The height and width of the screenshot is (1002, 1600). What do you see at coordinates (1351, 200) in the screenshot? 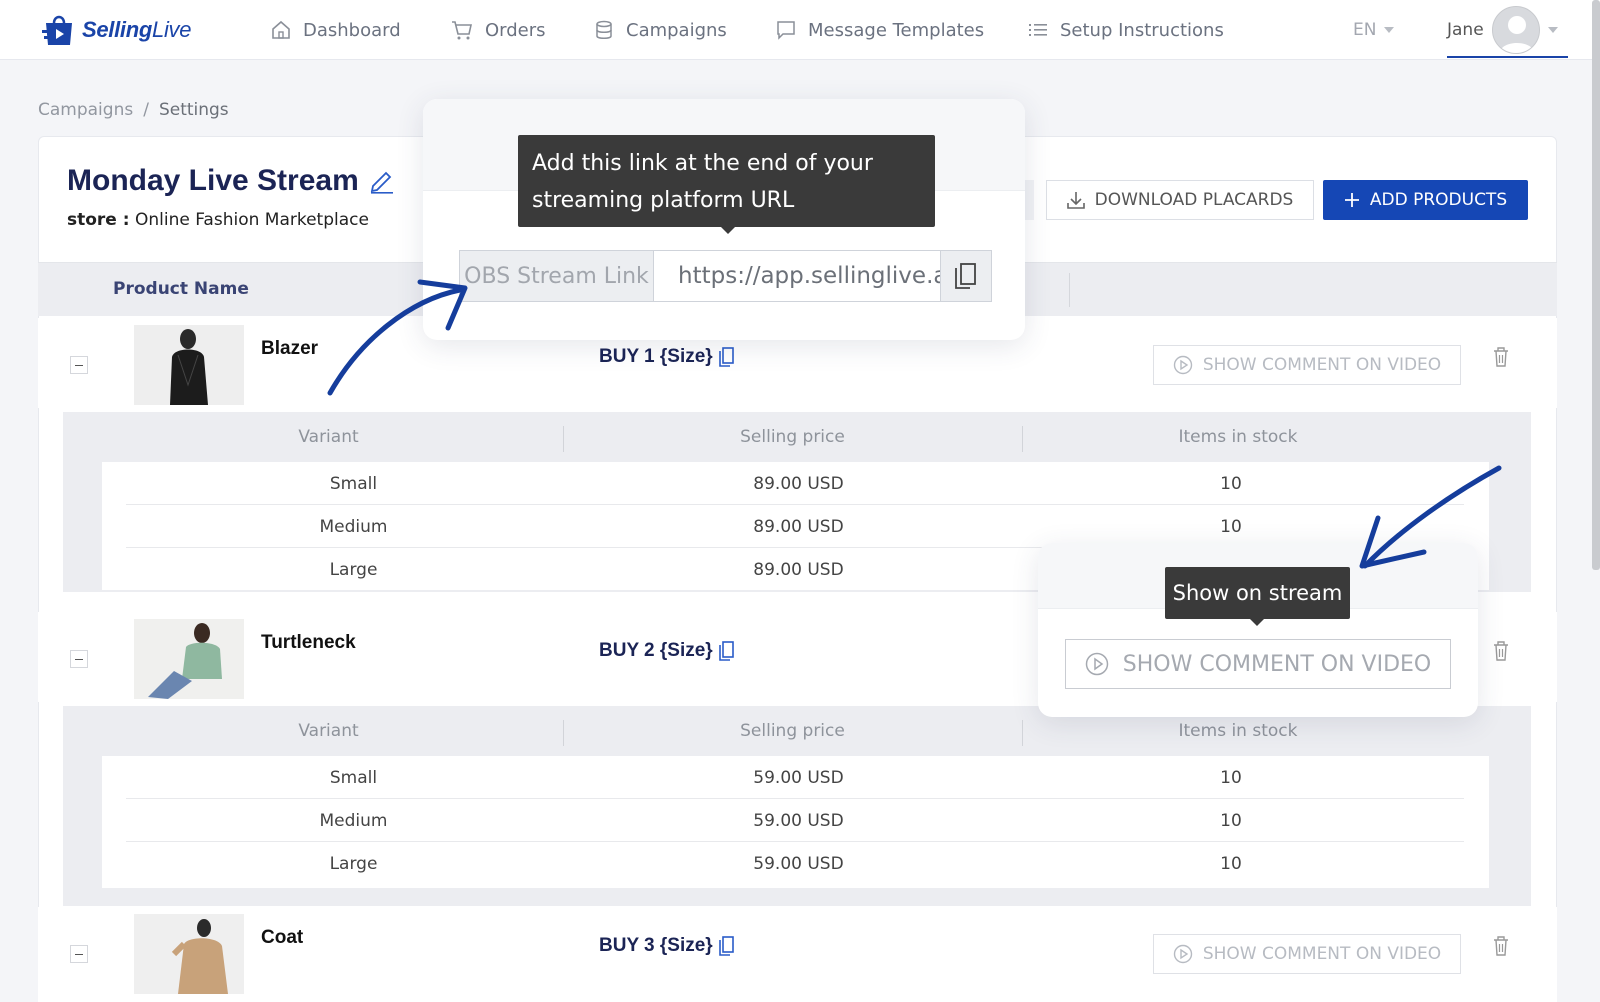
I see `plus-icon` at bounding box center [1351, 200].